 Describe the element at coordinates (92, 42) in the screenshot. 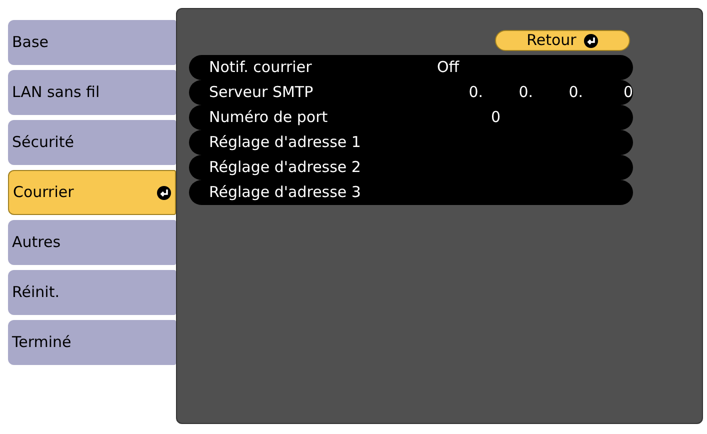

I see `menu-tab: Base` at that location.